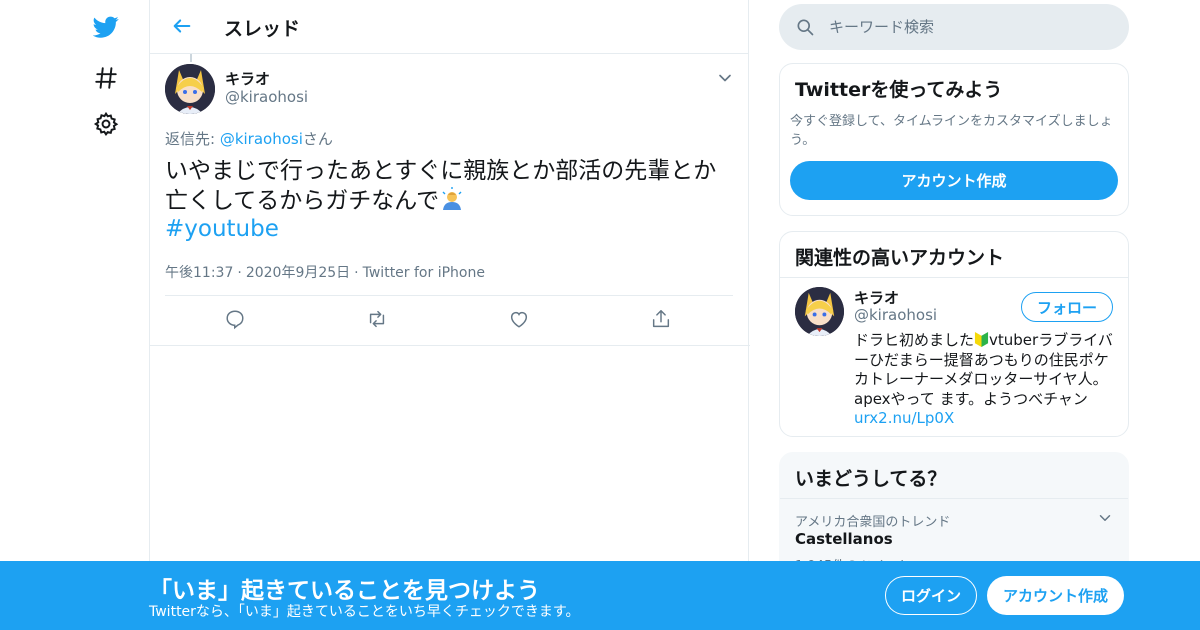 This screenshot has width=1200, height=630. I want to click on page-title: スレッド, so click(262, 29).